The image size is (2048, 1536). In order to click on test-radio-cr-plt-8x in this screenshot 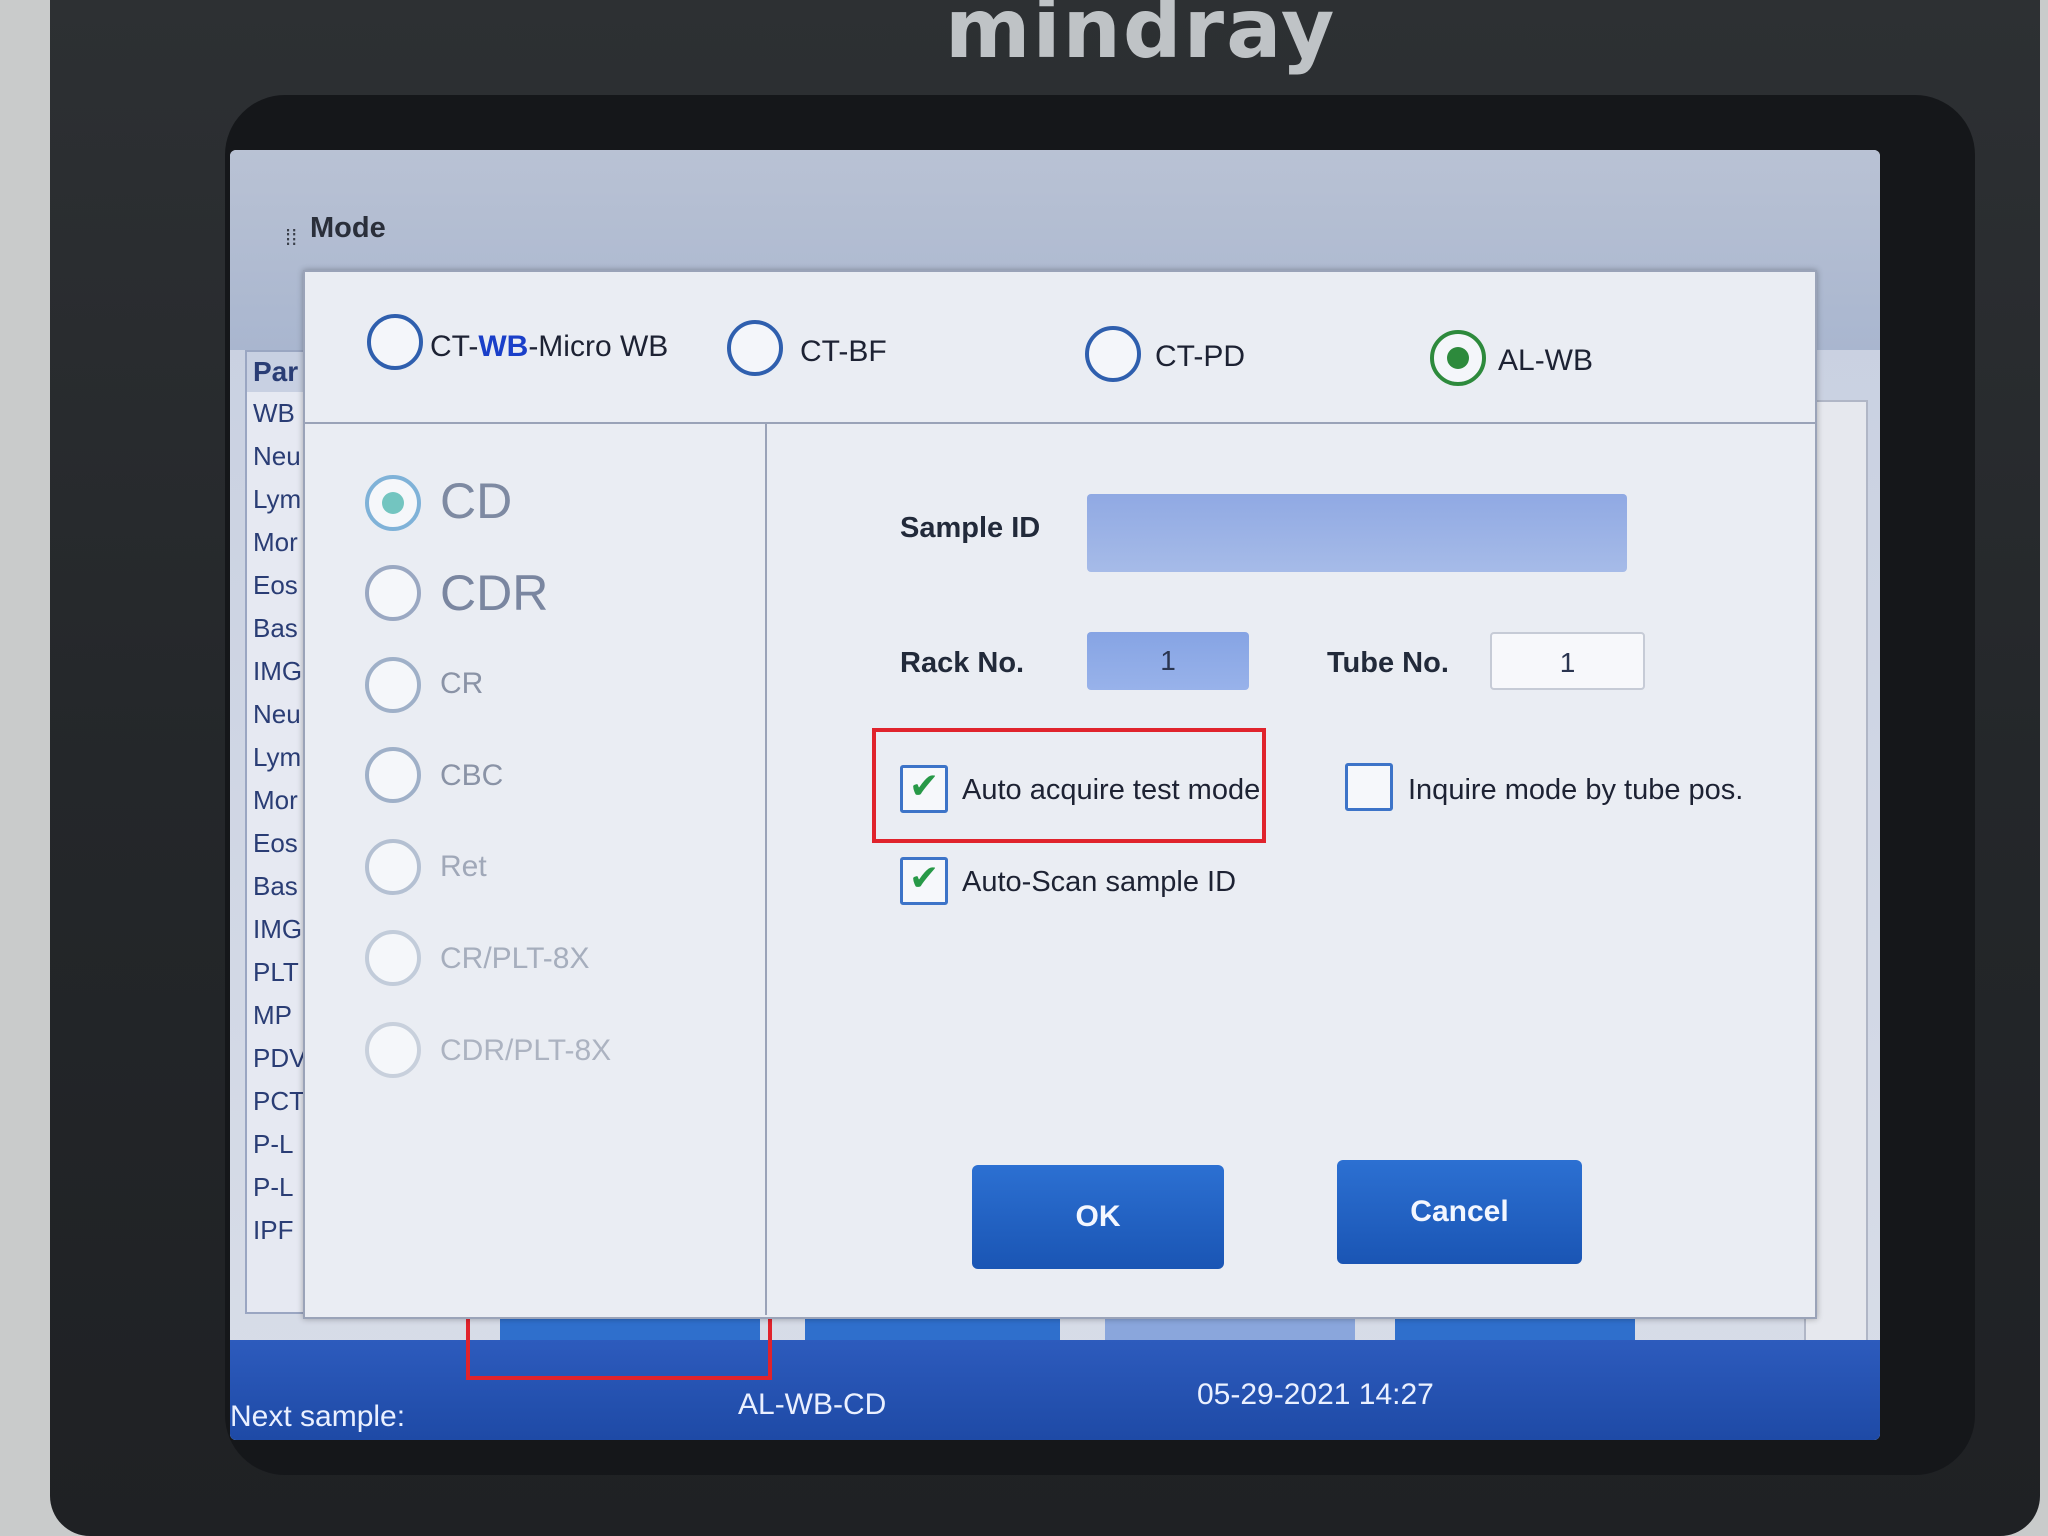, I will do `click(393, 958)`.